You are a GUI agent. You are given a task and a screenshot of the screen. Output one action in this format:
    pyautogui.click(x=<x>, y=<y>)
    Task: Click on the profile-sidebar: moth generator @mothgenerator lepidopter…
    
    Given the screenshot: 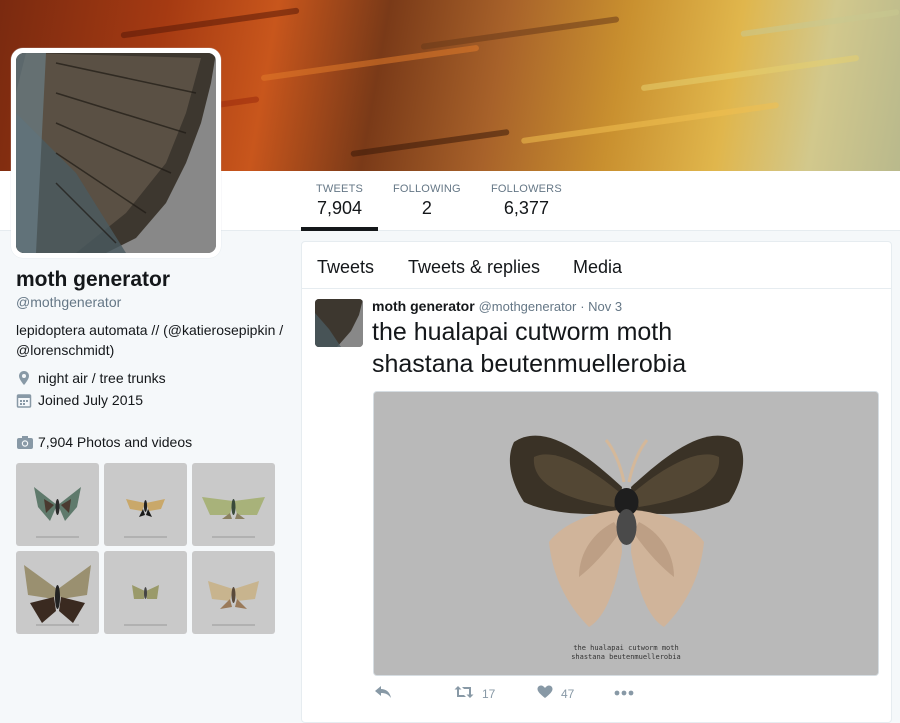 What is the action you would take?
    pyautogui.click(x=151, y=359)
    